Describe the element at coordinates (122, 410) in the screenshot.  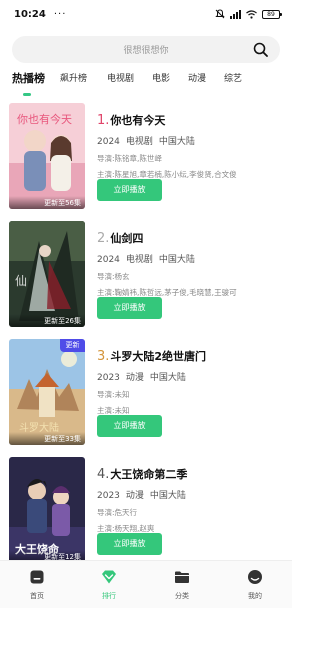
I see `cast-value: 未知` at that location.